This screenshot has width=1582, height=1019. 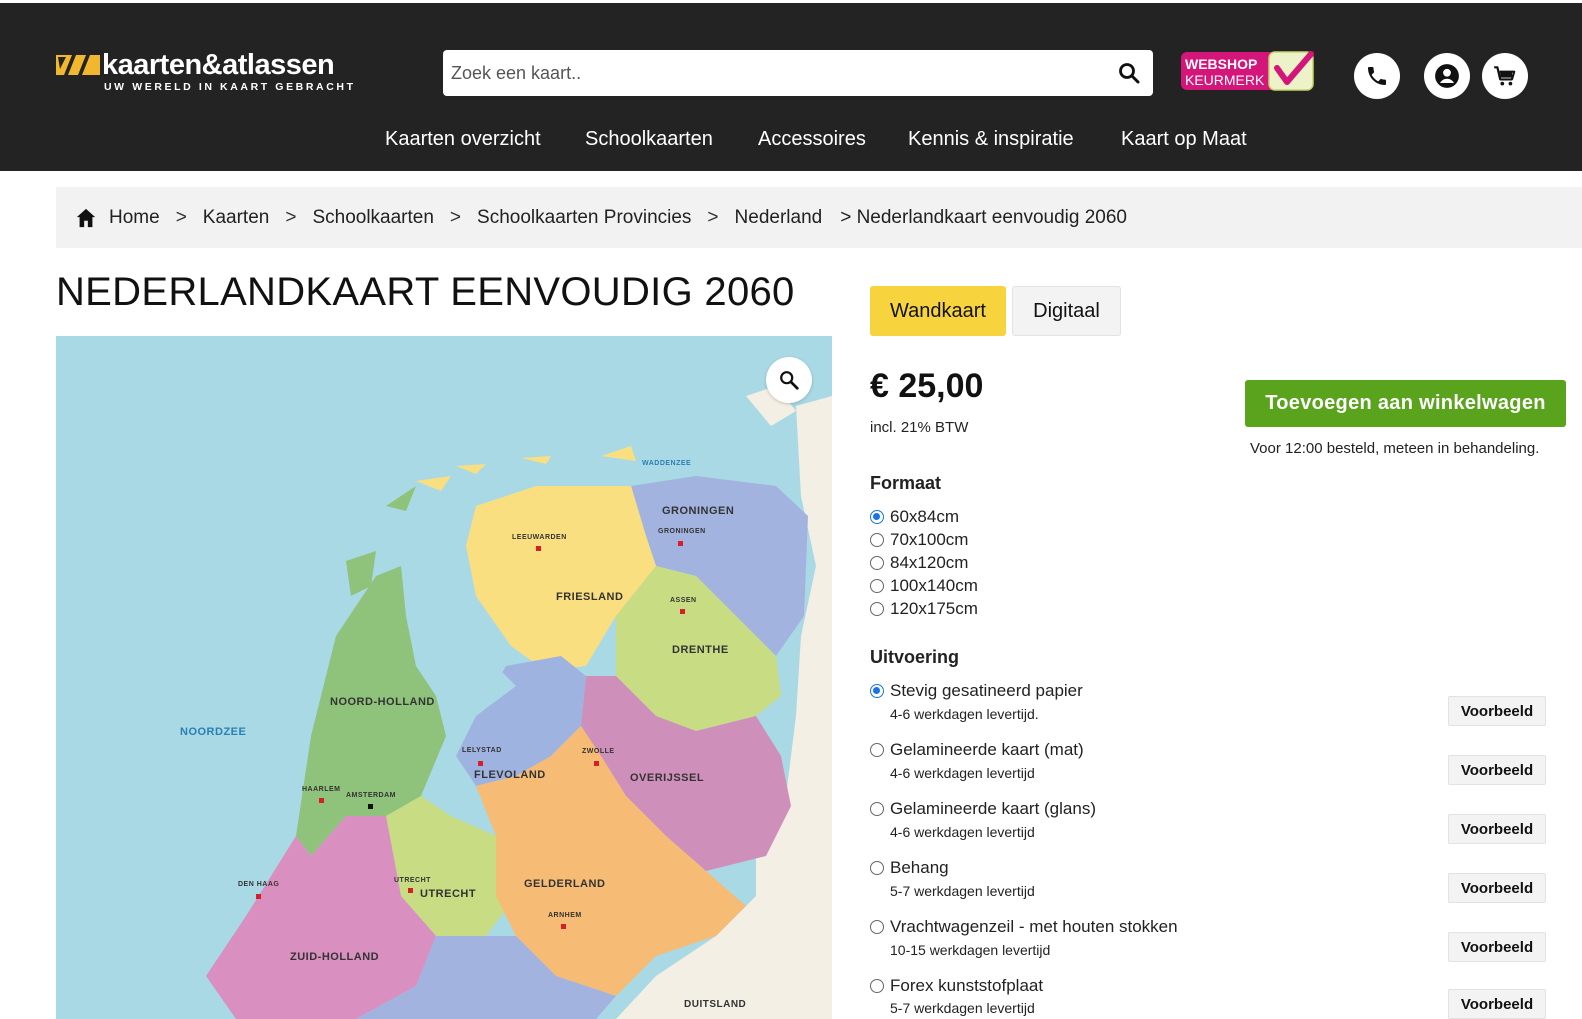 I want to click on format-option-84x120: 84x120cm, so click(x=919, y=563).